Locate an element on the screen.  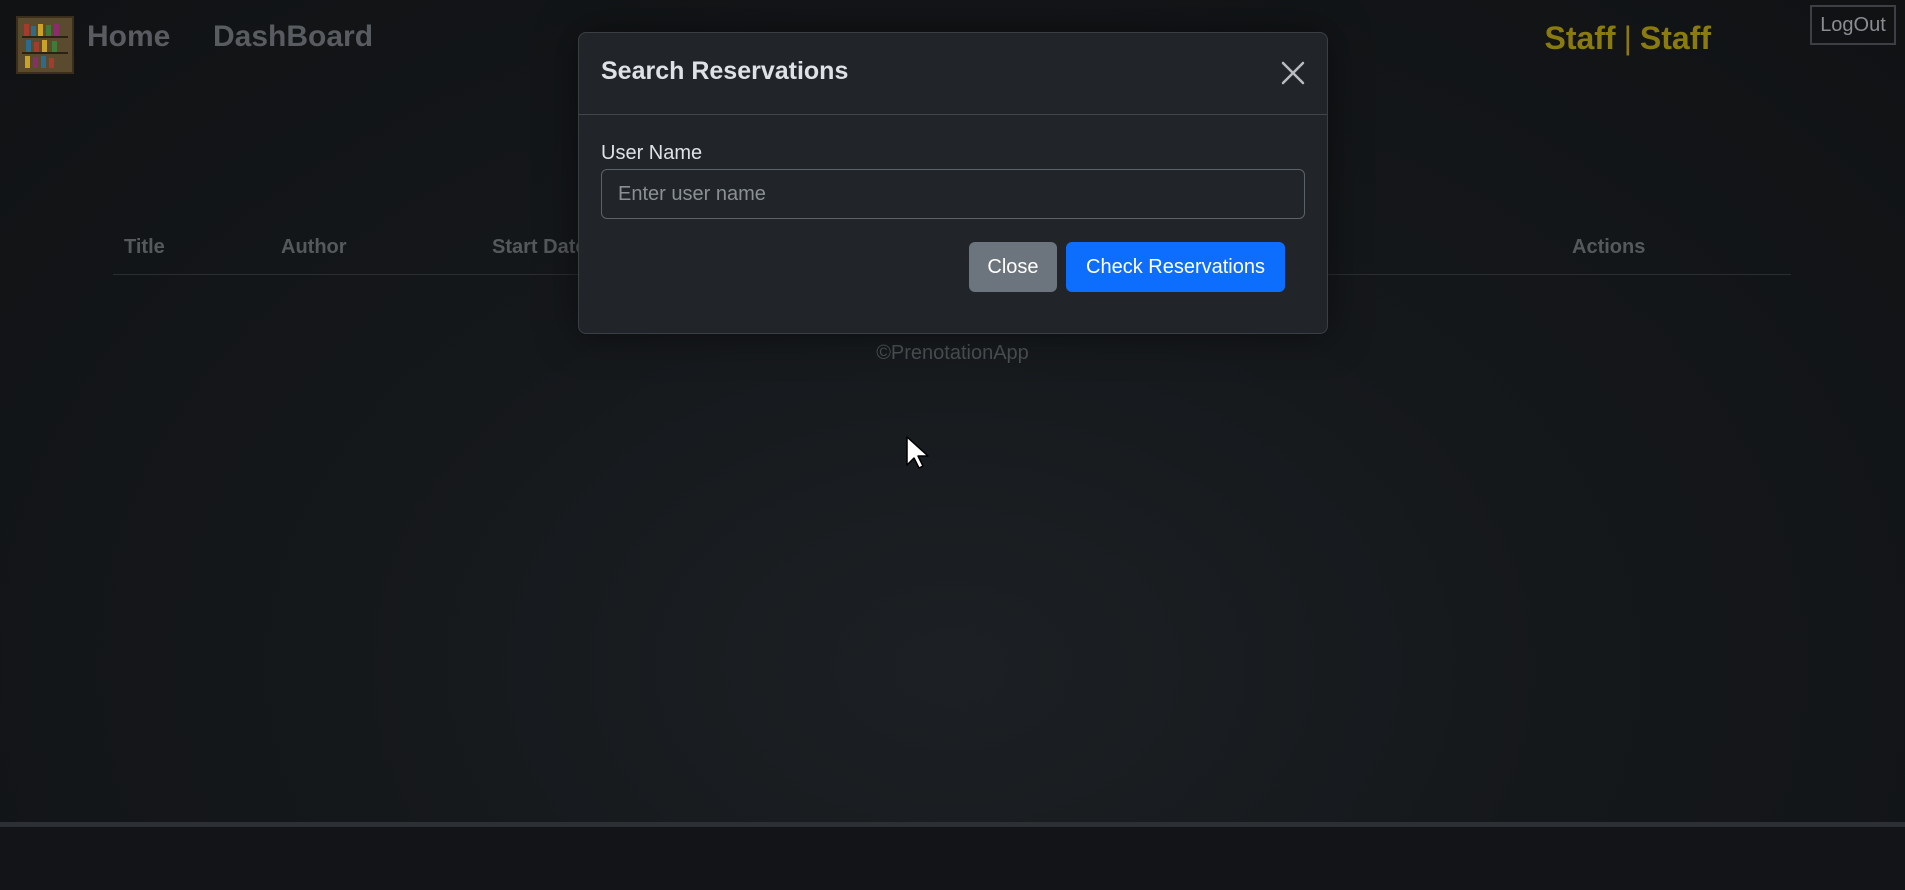
user-name-input is located at coordinates (953, 194).